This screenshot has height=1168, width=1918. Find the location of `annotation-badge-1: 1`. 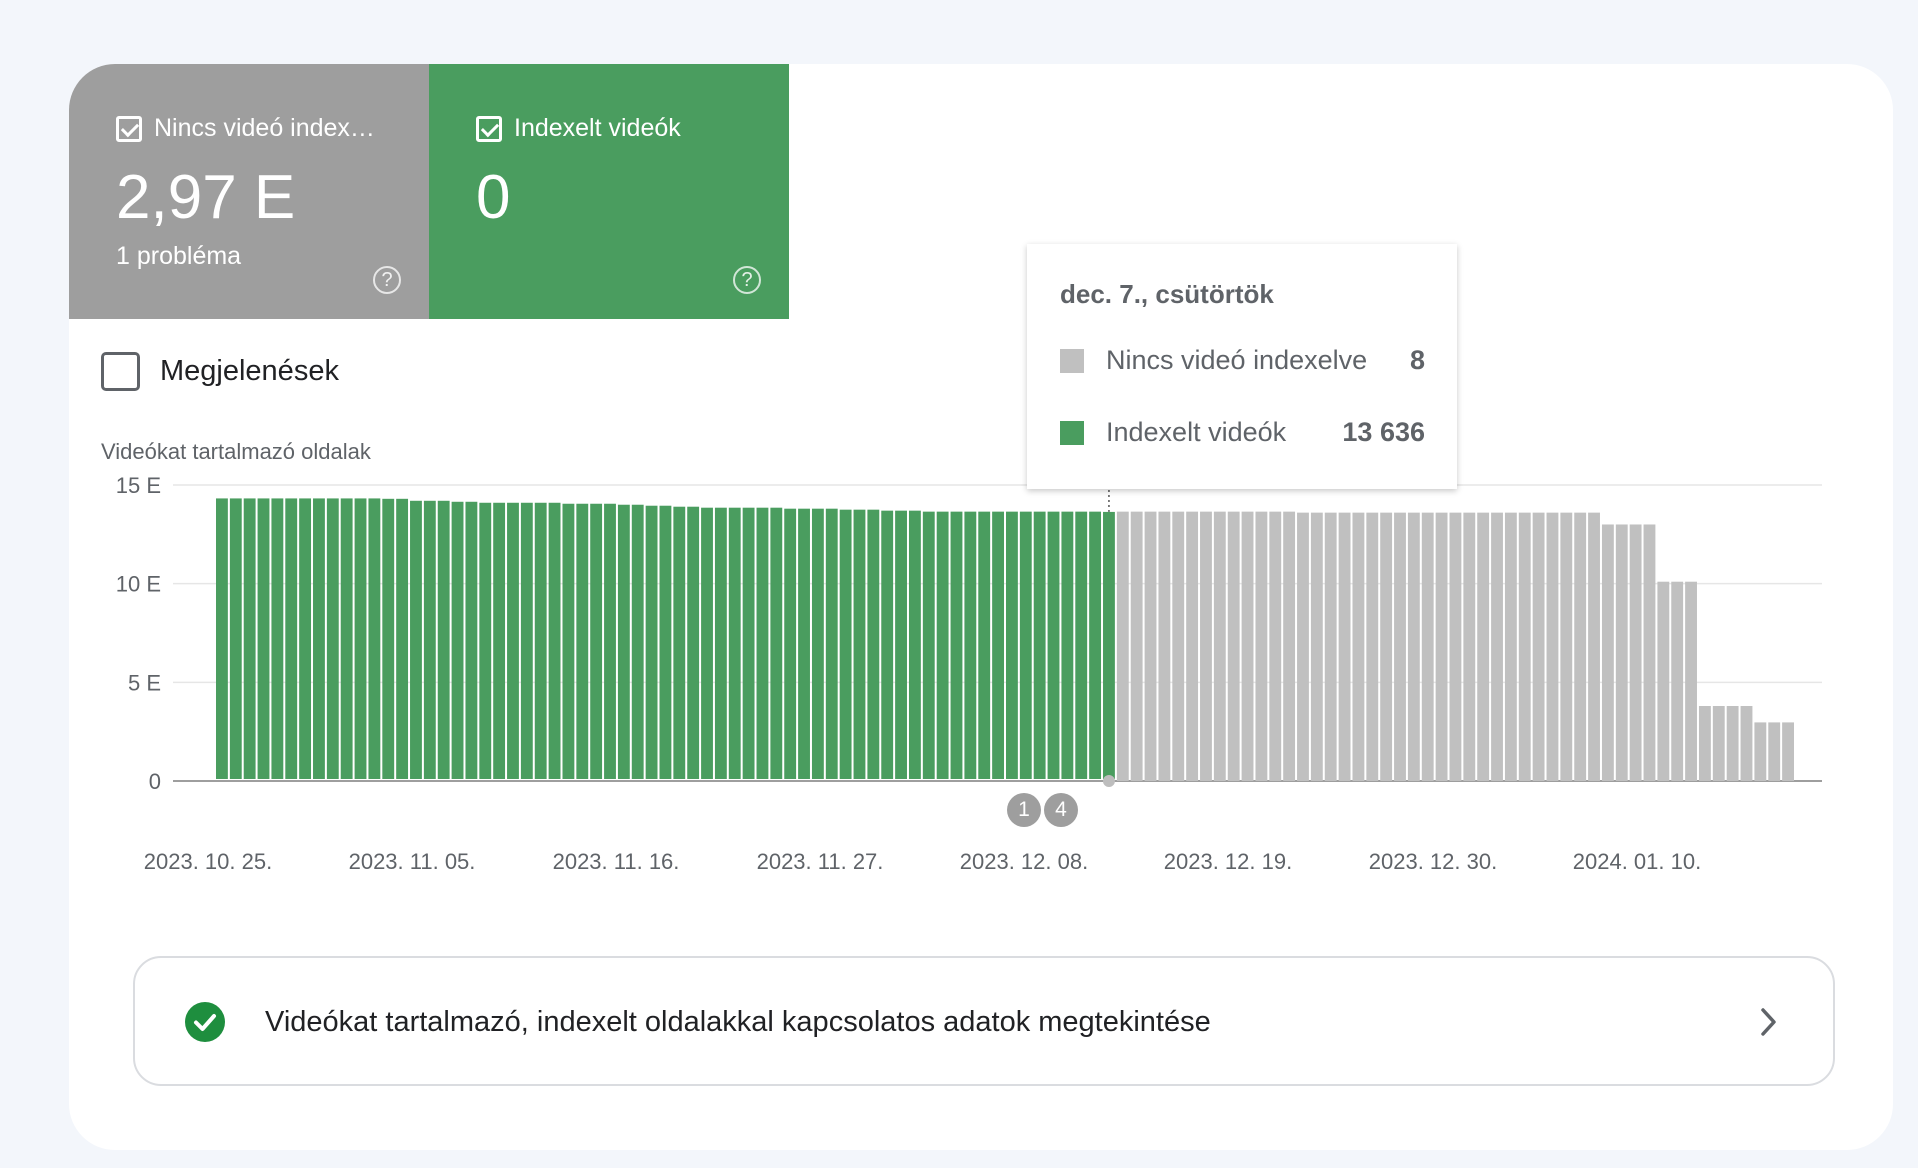

annotation-badge-1: 1 is located at coordinates (1024, 810).